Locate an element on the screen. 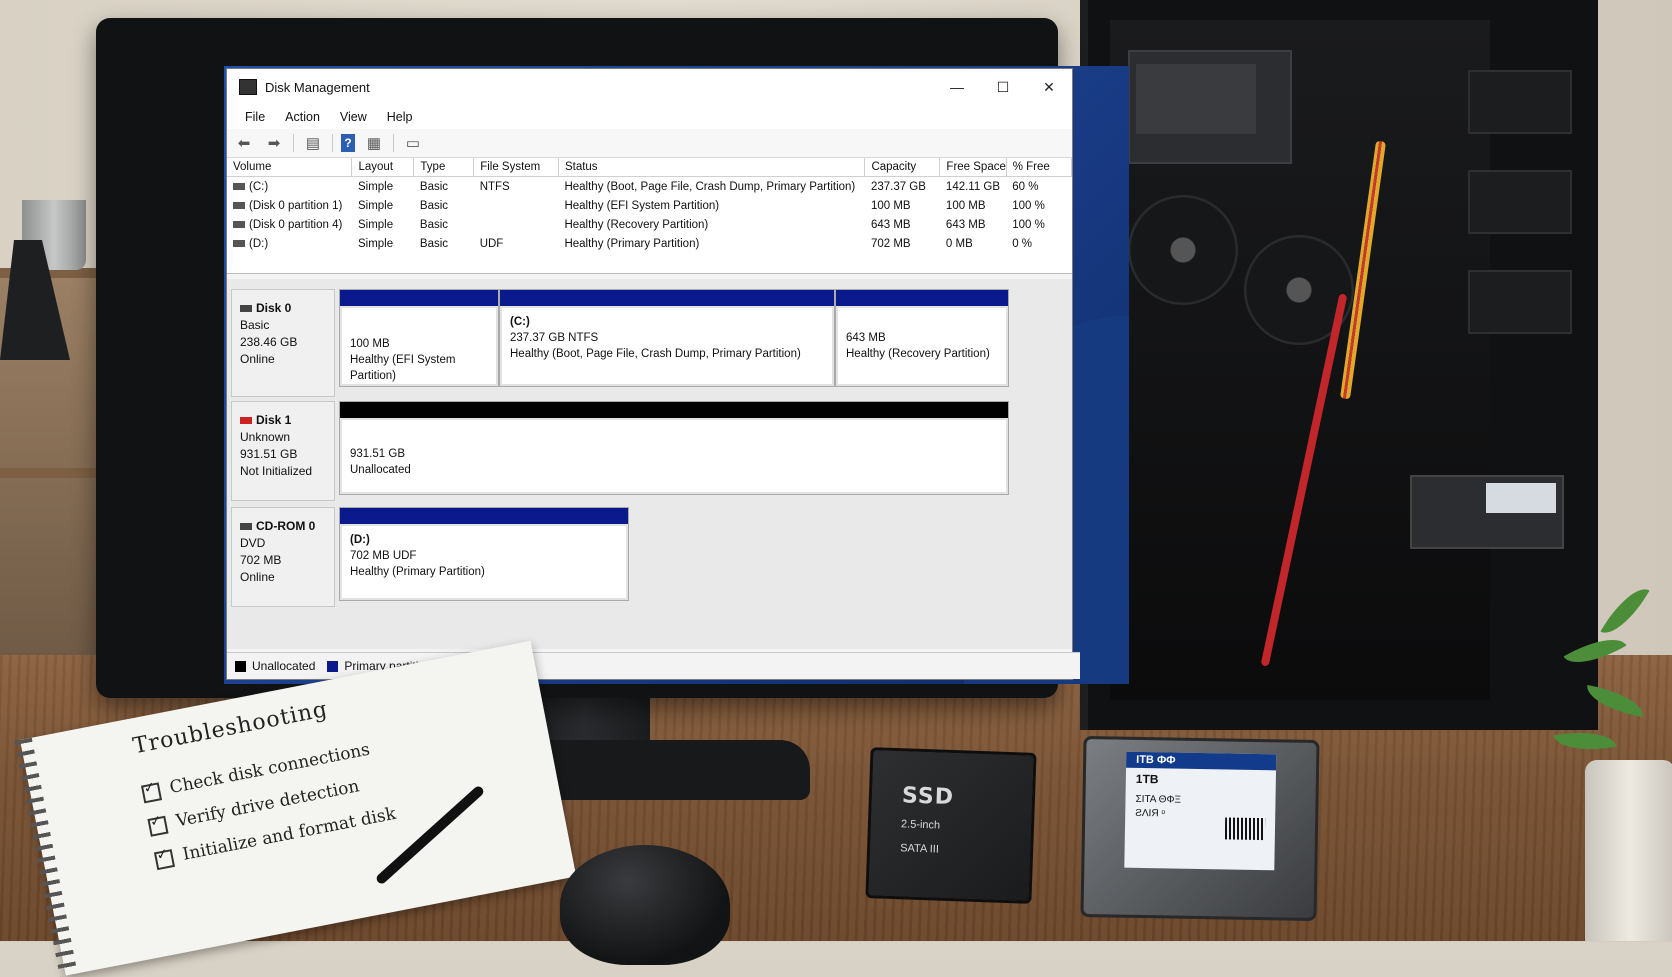  computer-mouse is located at coordinates (645, 905).